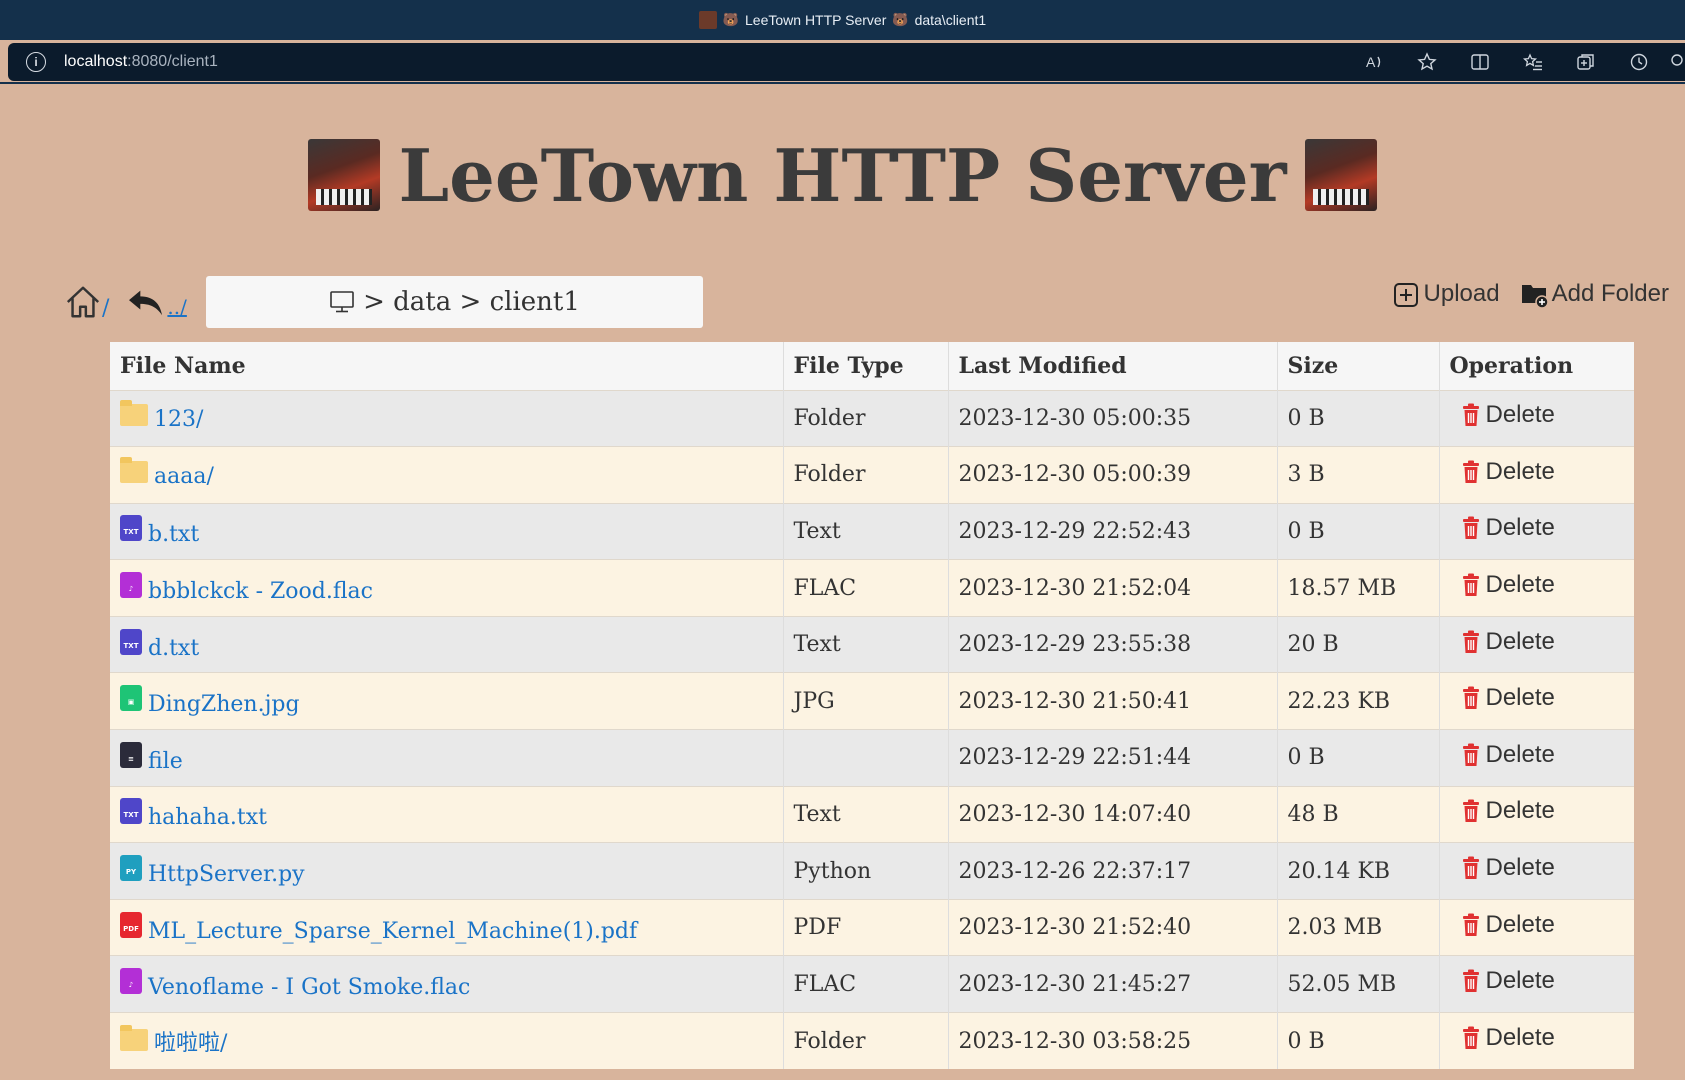 This screenshot has height=1080, width=1685. Describe the element at coordinates (178, 419) in the screenshot. I see `file-link: 123/` at that location.